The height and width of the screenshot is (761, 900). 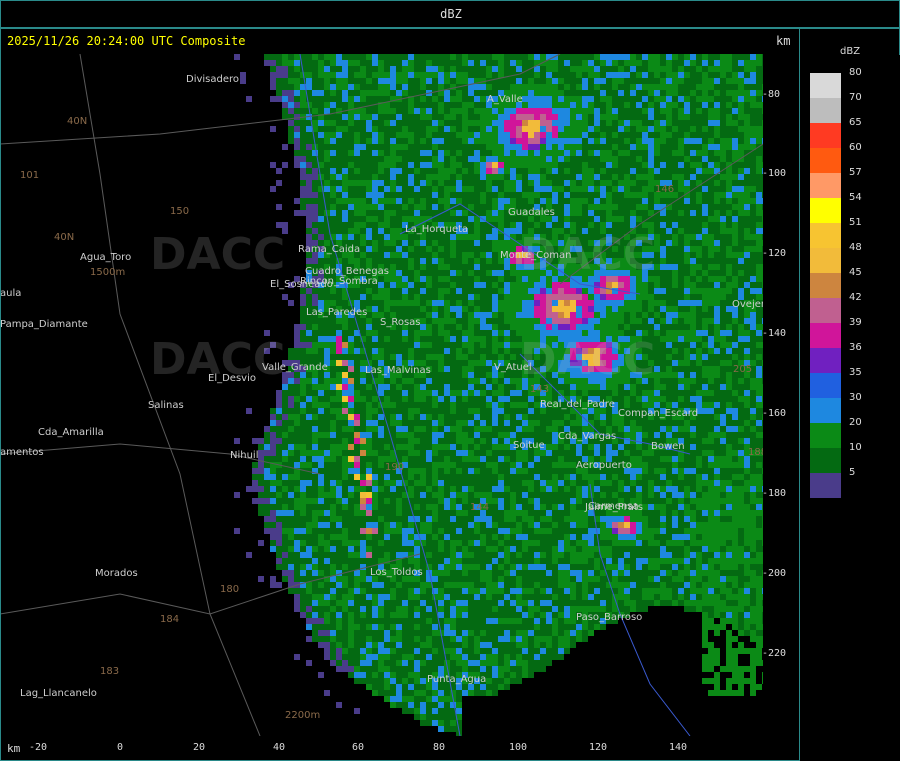 What do you see at coordinates (855, 222) in the screenshot?
I see `legend-label: 51` at bounding box center [855, 222].